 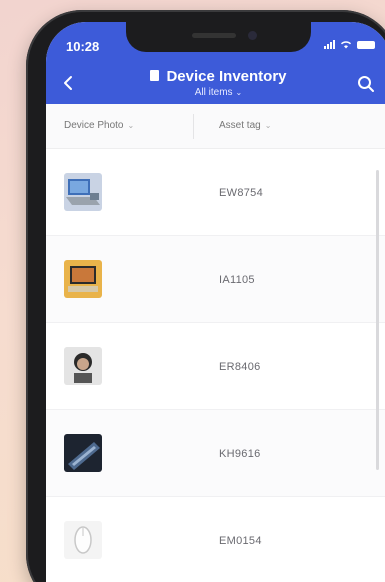 I want to click on signal-icon, so click(x=329, y=44).